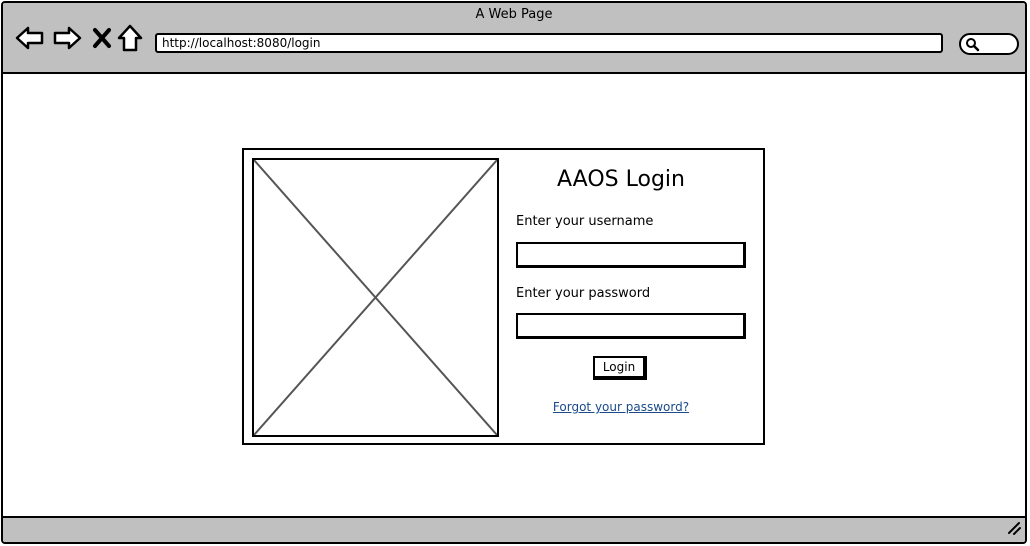  Describe the element at coordinates (631, 255) in the screenshot. I see `username-input` at that location.